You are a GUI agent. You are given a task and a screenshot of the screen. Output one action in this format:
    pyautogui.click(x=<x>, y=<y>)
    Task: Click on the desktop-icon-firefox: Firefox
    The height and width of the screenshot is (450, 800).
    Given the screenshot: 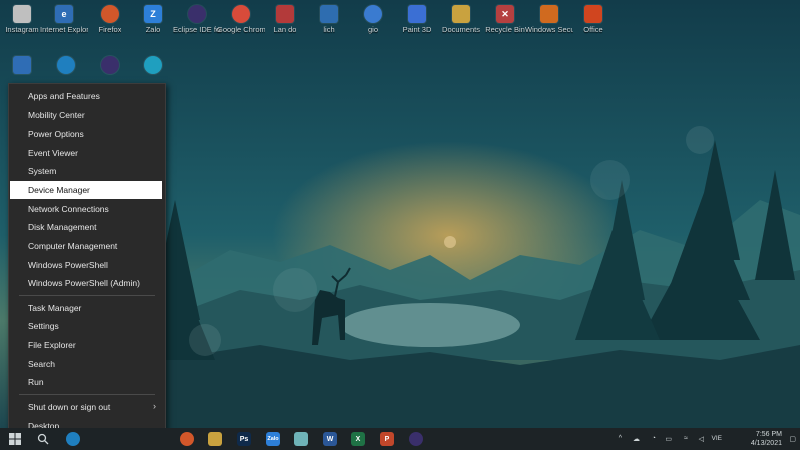 What is the action you would take?
    pyautogui.click(x=110, y=19)
    